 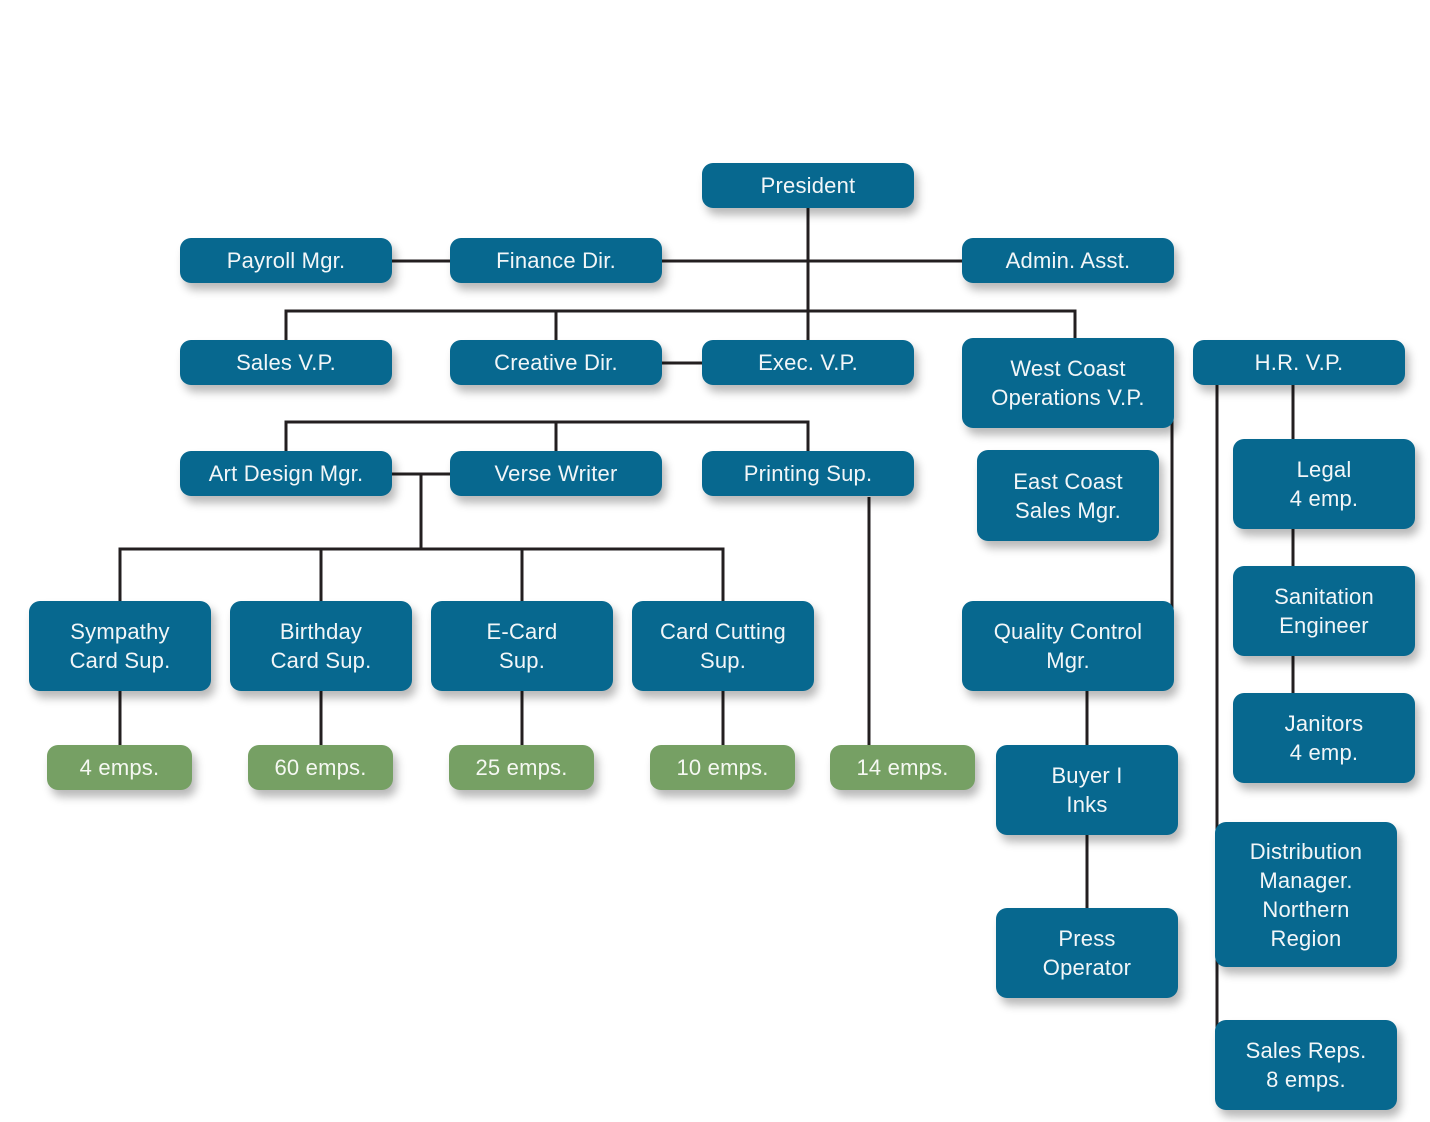 What do you see at coordinates (286, 362) in the screenshot?
I see `node-sales-vp: Sales V.P.` at bounding box center [286, 362].